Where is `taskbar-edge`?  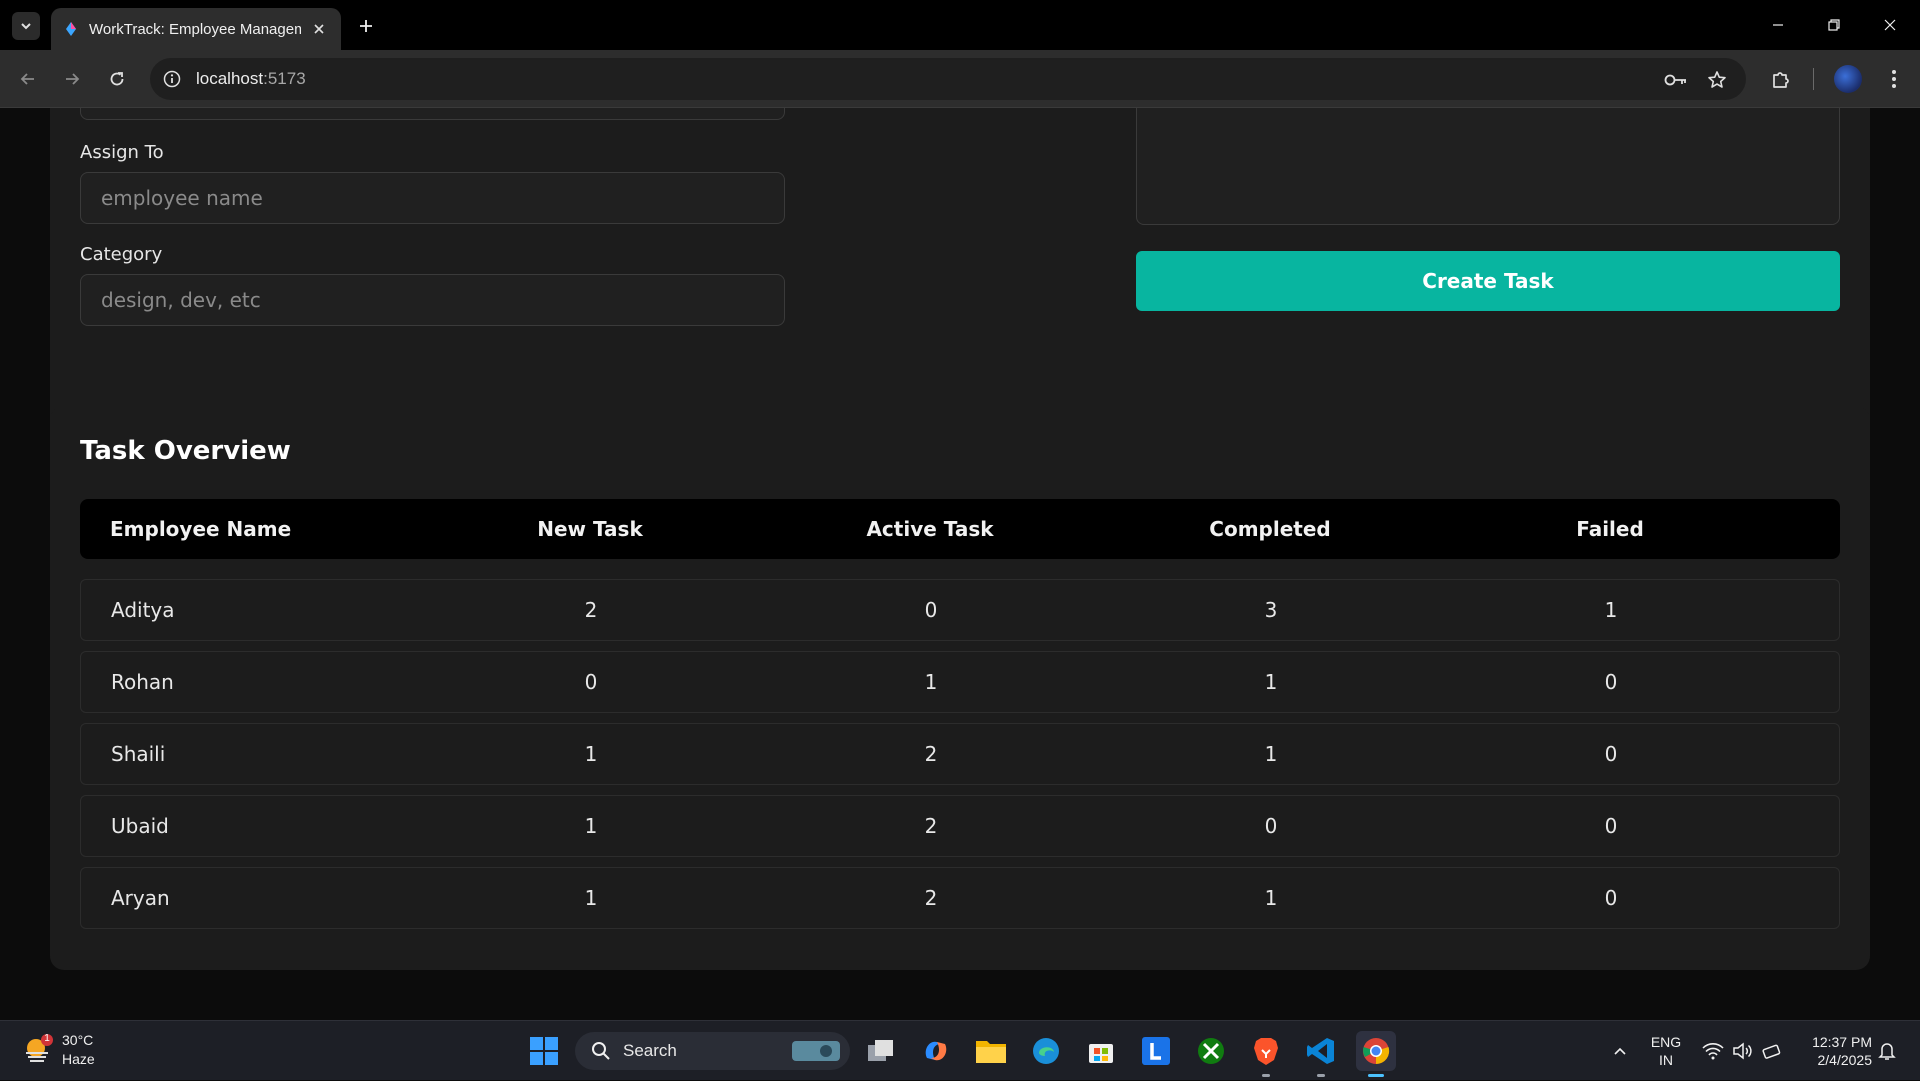 taskbar-edge is located at coordinates (1046, 1051).